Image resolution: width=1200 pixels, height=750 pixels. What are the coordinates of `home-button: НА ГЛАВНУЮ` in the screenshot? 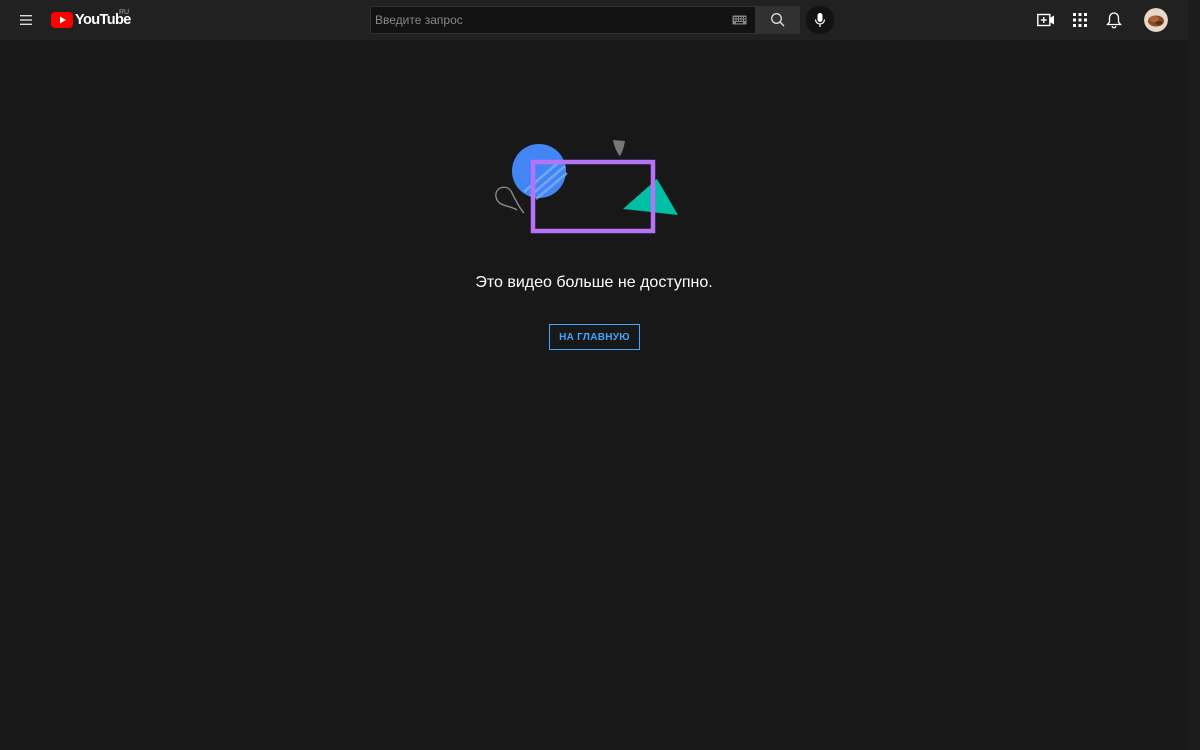 It's located at (594, 337).